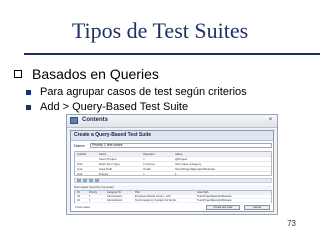 Image resolution: width=320 pixels, height=240 pixels. What do you see at coordinates (291, 223) in the screenshot?
I see `page-number: 73` at bounding box center [291, 223].